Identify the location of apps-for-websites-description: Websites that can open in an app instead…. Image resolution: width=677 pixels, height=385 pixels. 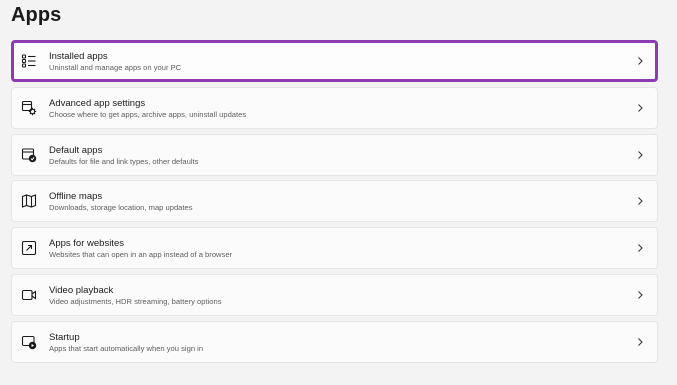
(141, 255).